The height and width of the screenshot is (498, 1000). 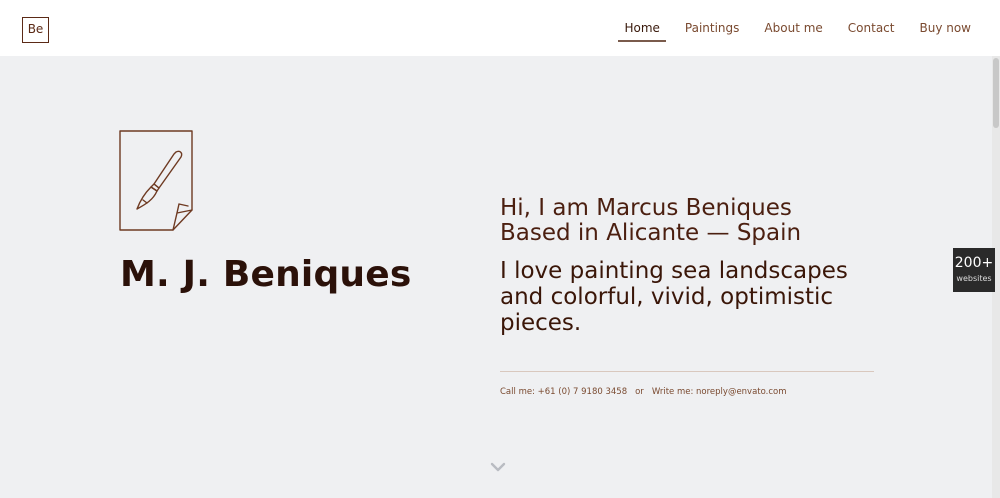 I want to click on logo: Be, so click(x=35, y=30).